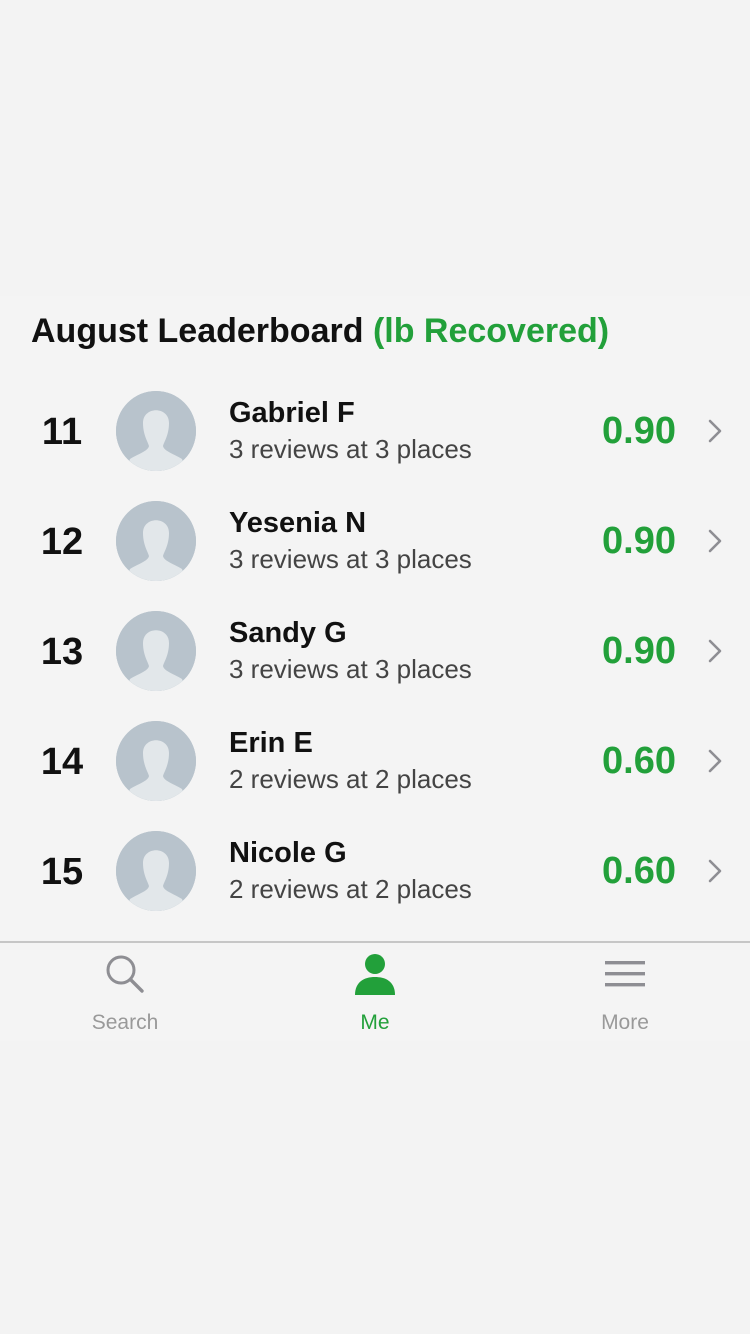 The width and height of the screenshot is (750, 1334). Describe the element at coordinates (375, 541) in the screenshot. I see `leaderboard-row: 12 Yesenia N 3 reviews at 3 places 0.90` at that location.